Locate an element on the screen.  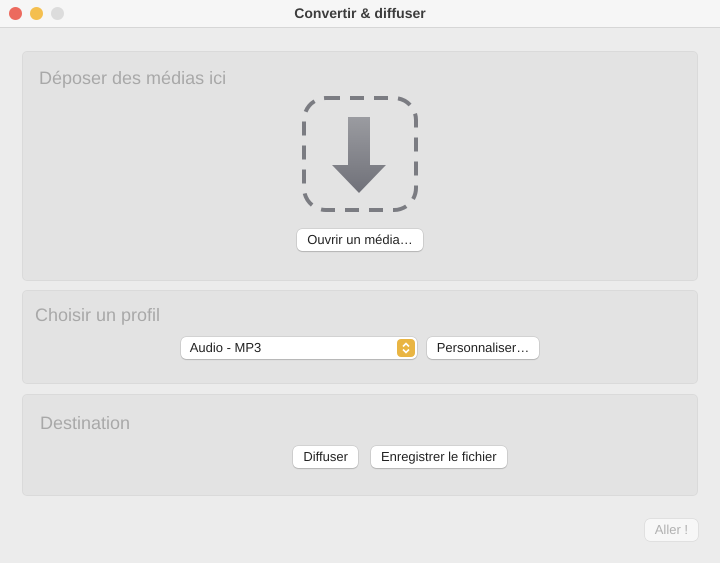
minimize-button is located at coordinates (36, 13).